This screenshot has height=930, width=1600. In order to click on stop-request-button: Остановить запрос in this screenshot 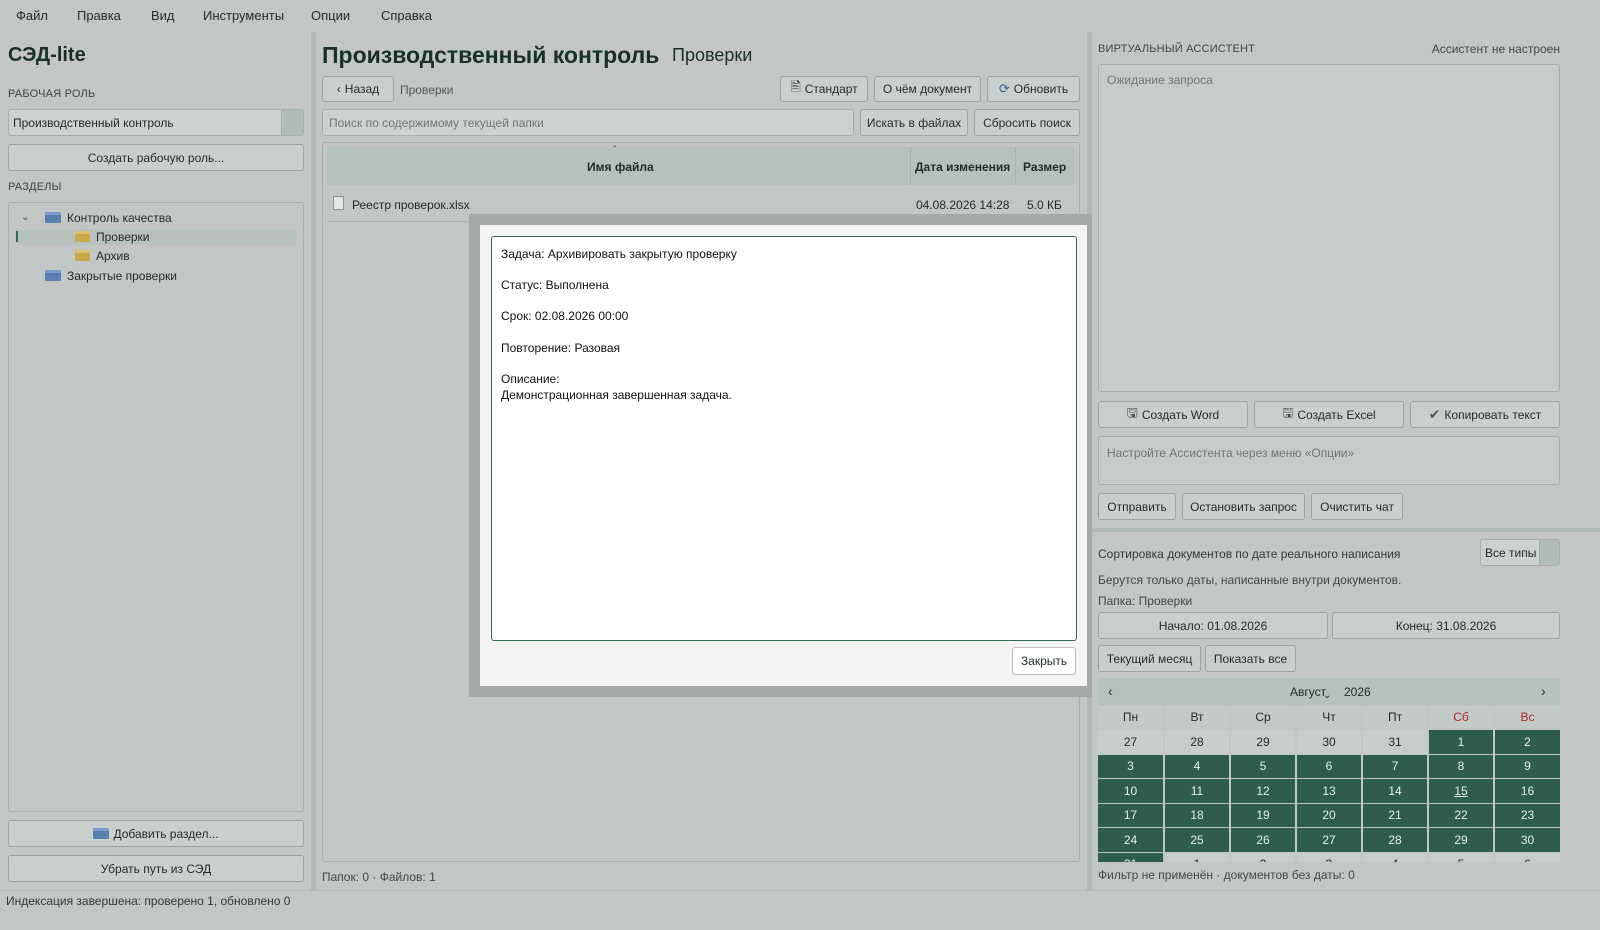, I will do `click(1243, 506)`.